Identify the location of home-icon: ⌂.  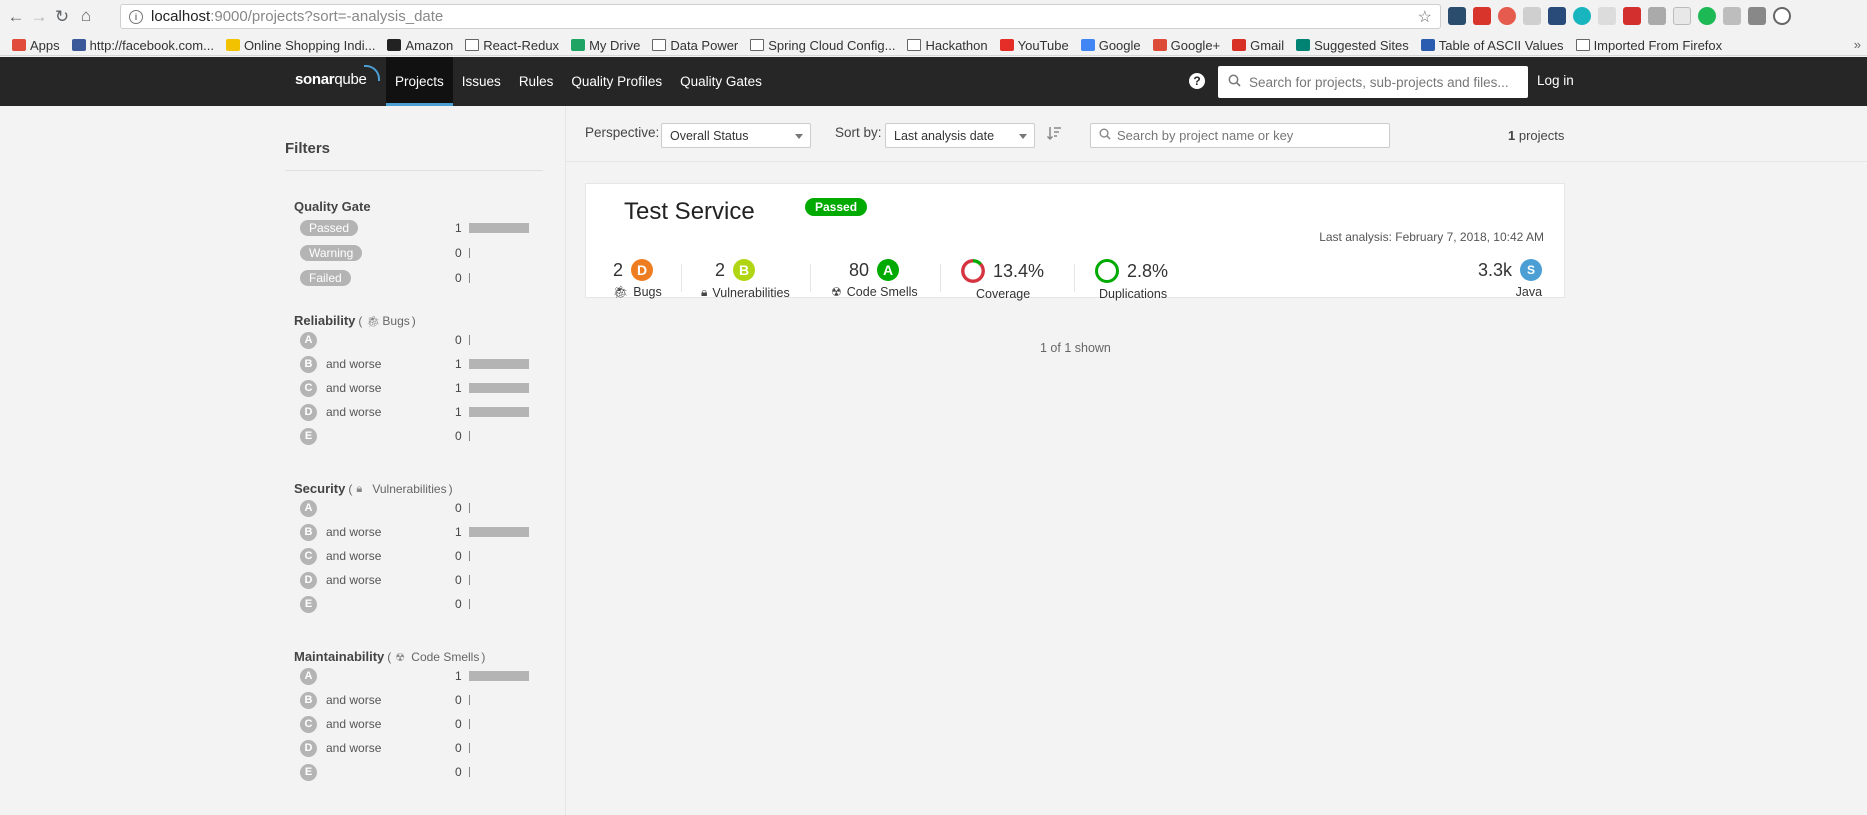
(86, 16).